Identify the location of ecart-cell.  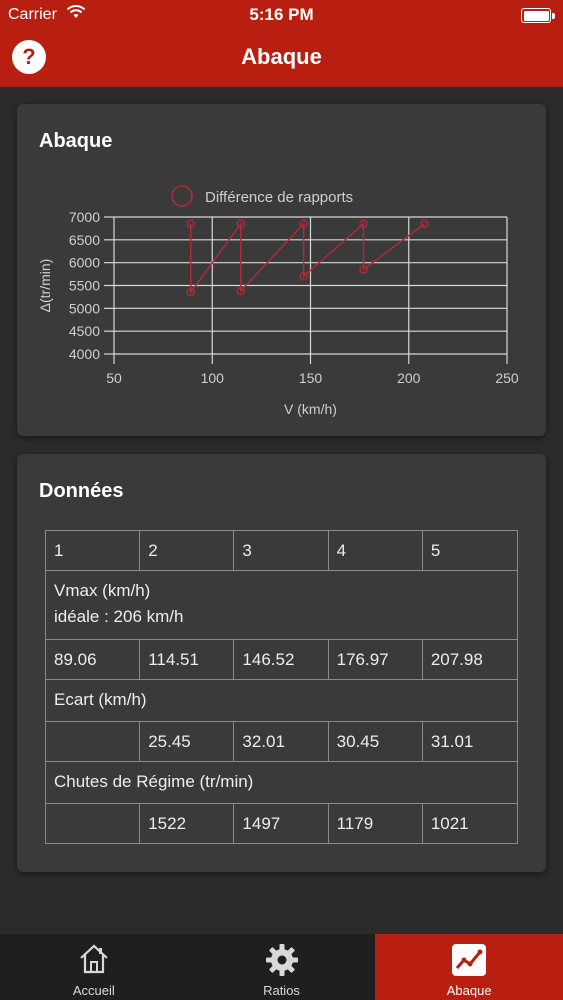
(93, 741).